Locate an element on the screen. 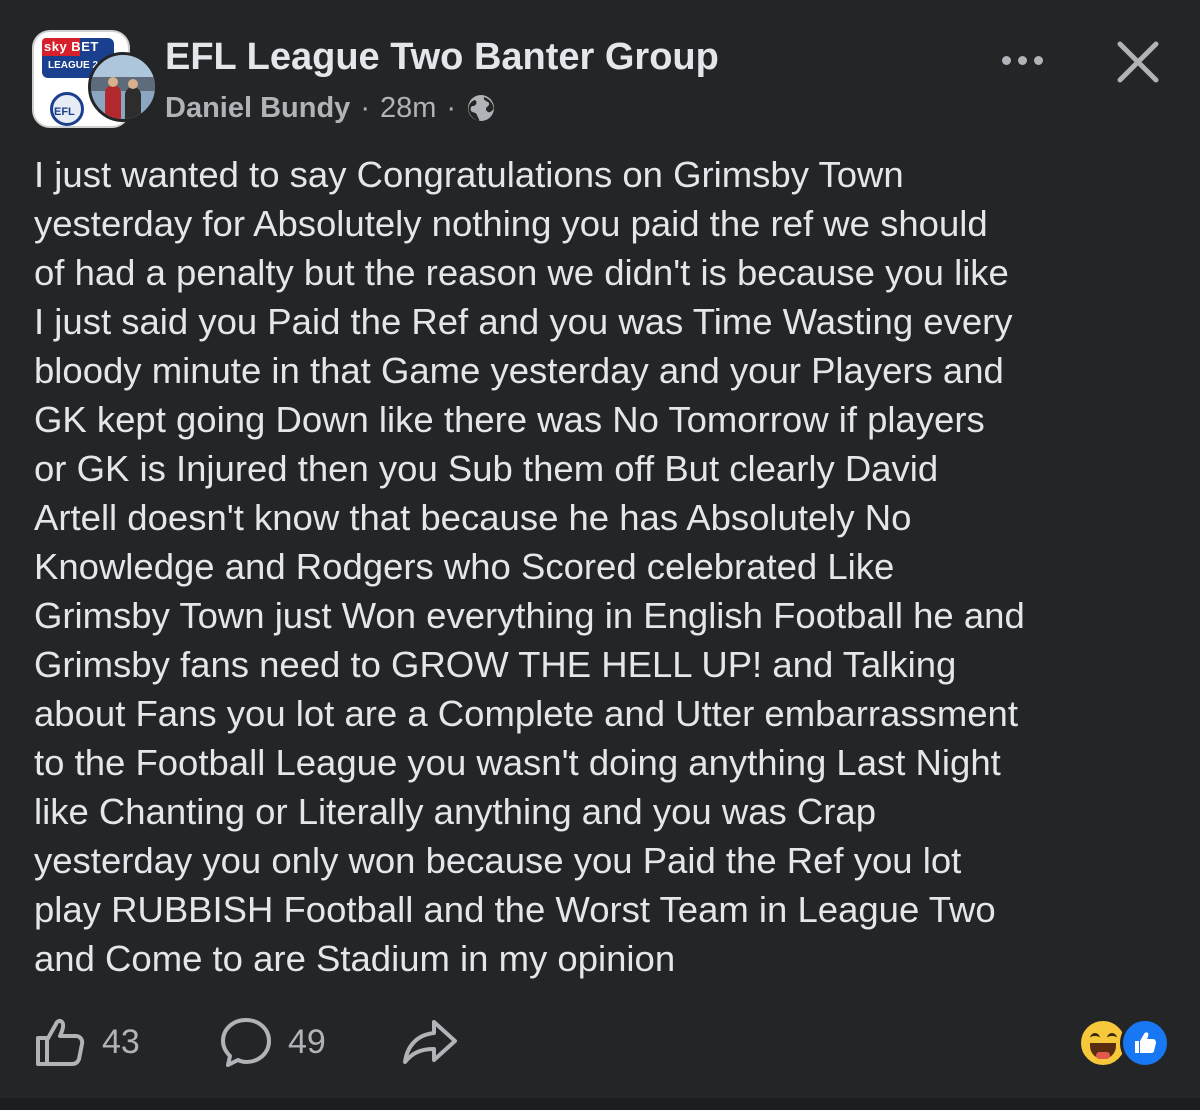  like-reaction-icon is located at coordinates (1145, 1043).